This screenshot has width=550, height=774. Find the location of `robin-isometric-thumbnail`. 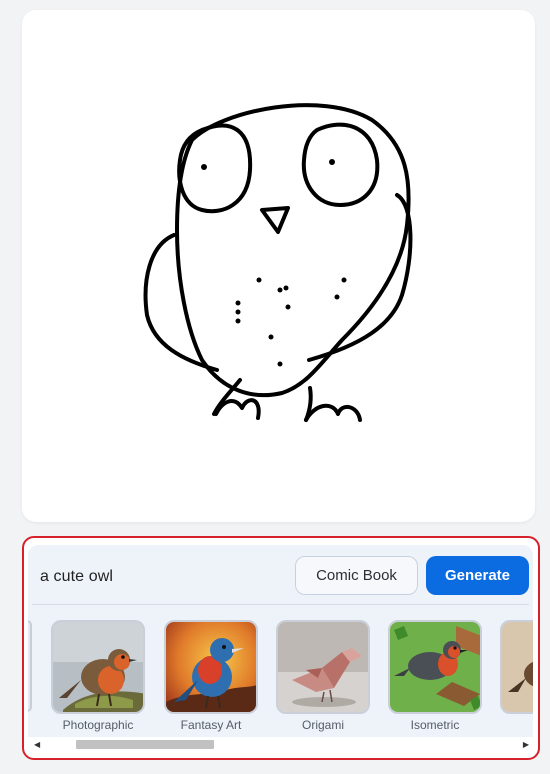

robin-isometric-thumbnail is located at coordinates (435, 667).